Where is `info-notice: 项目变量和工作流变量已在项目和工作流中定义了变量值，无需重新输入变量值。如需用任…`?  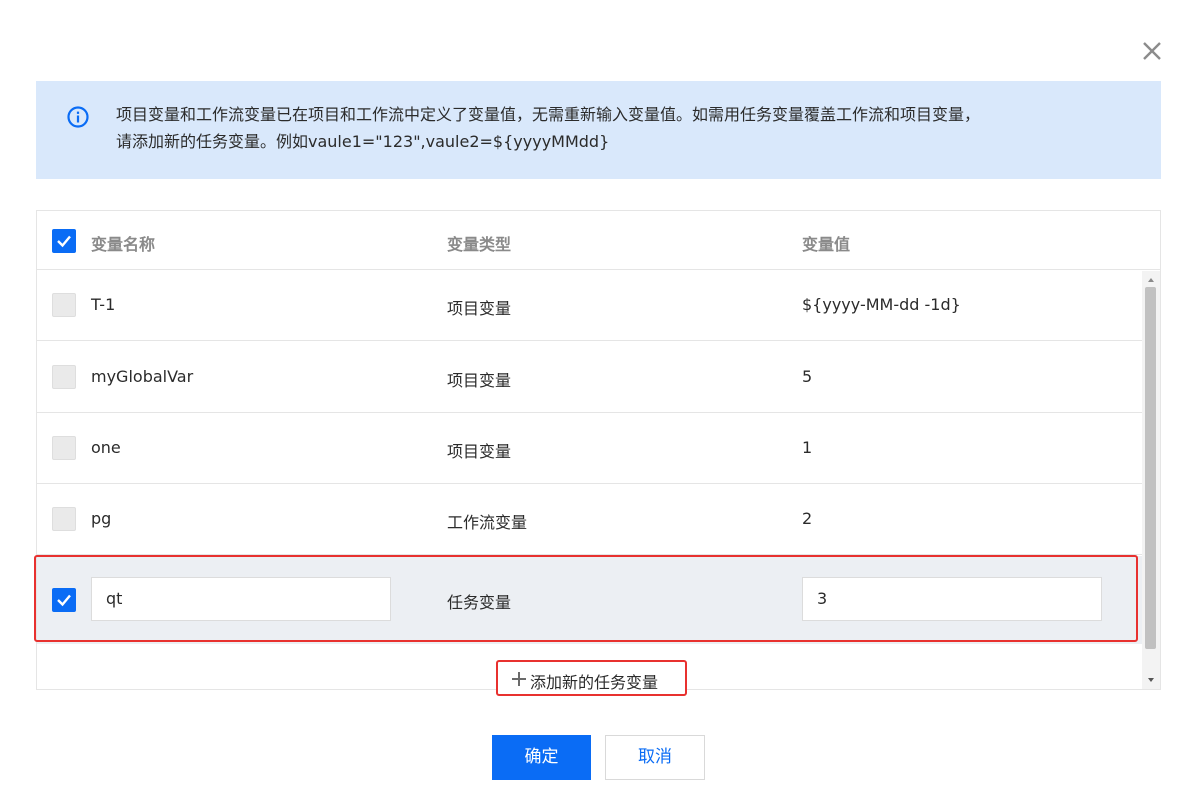 info-notice: 项目变量和工作流变量已在项目和工作流中定义了变量值，无需重新输入变量值。如需用任… is located at coordinates (598, 130).